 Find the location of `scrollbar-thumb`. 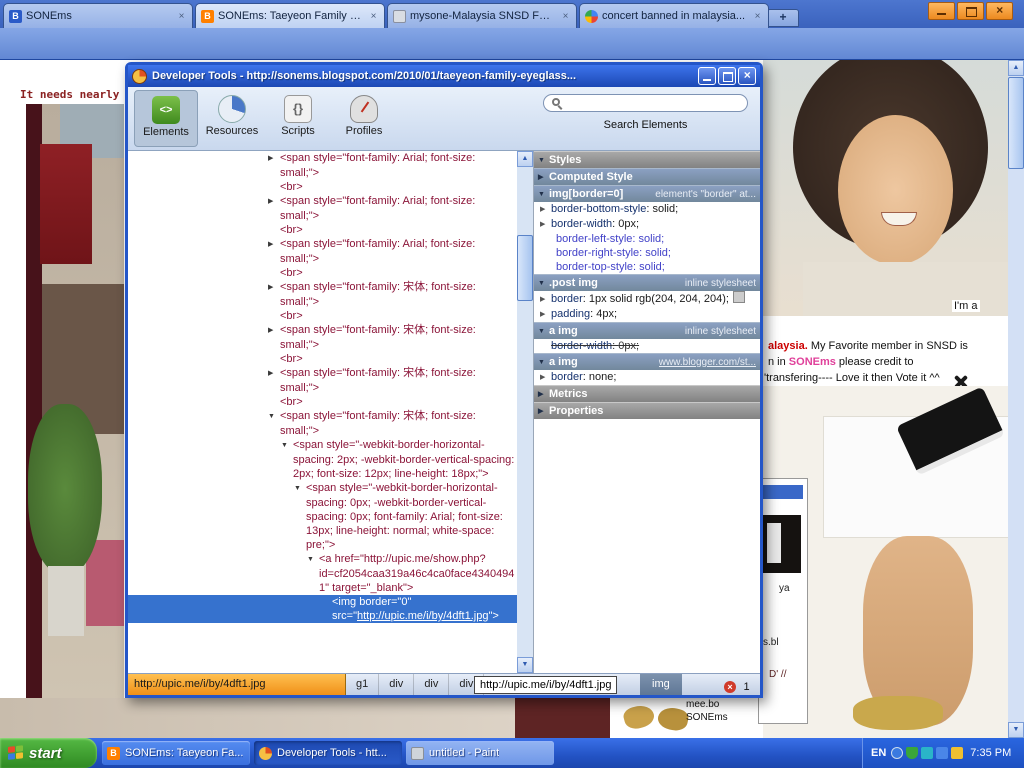

scrollbar-thumb is located at coordinates (1016, 123).